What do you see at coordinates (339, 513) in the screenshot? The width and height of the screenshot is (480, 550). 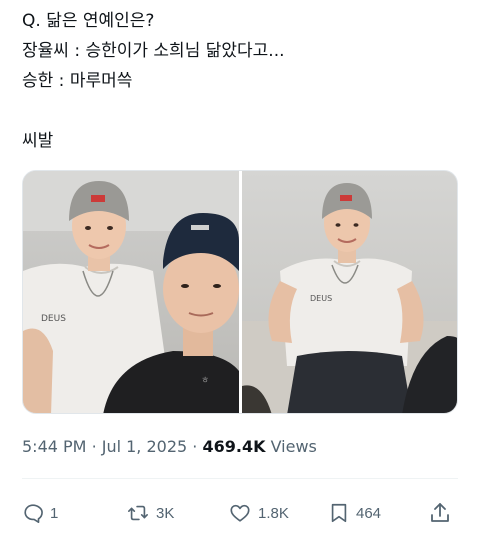 I see `bookmark-icon` at bounding box center [339, 513].